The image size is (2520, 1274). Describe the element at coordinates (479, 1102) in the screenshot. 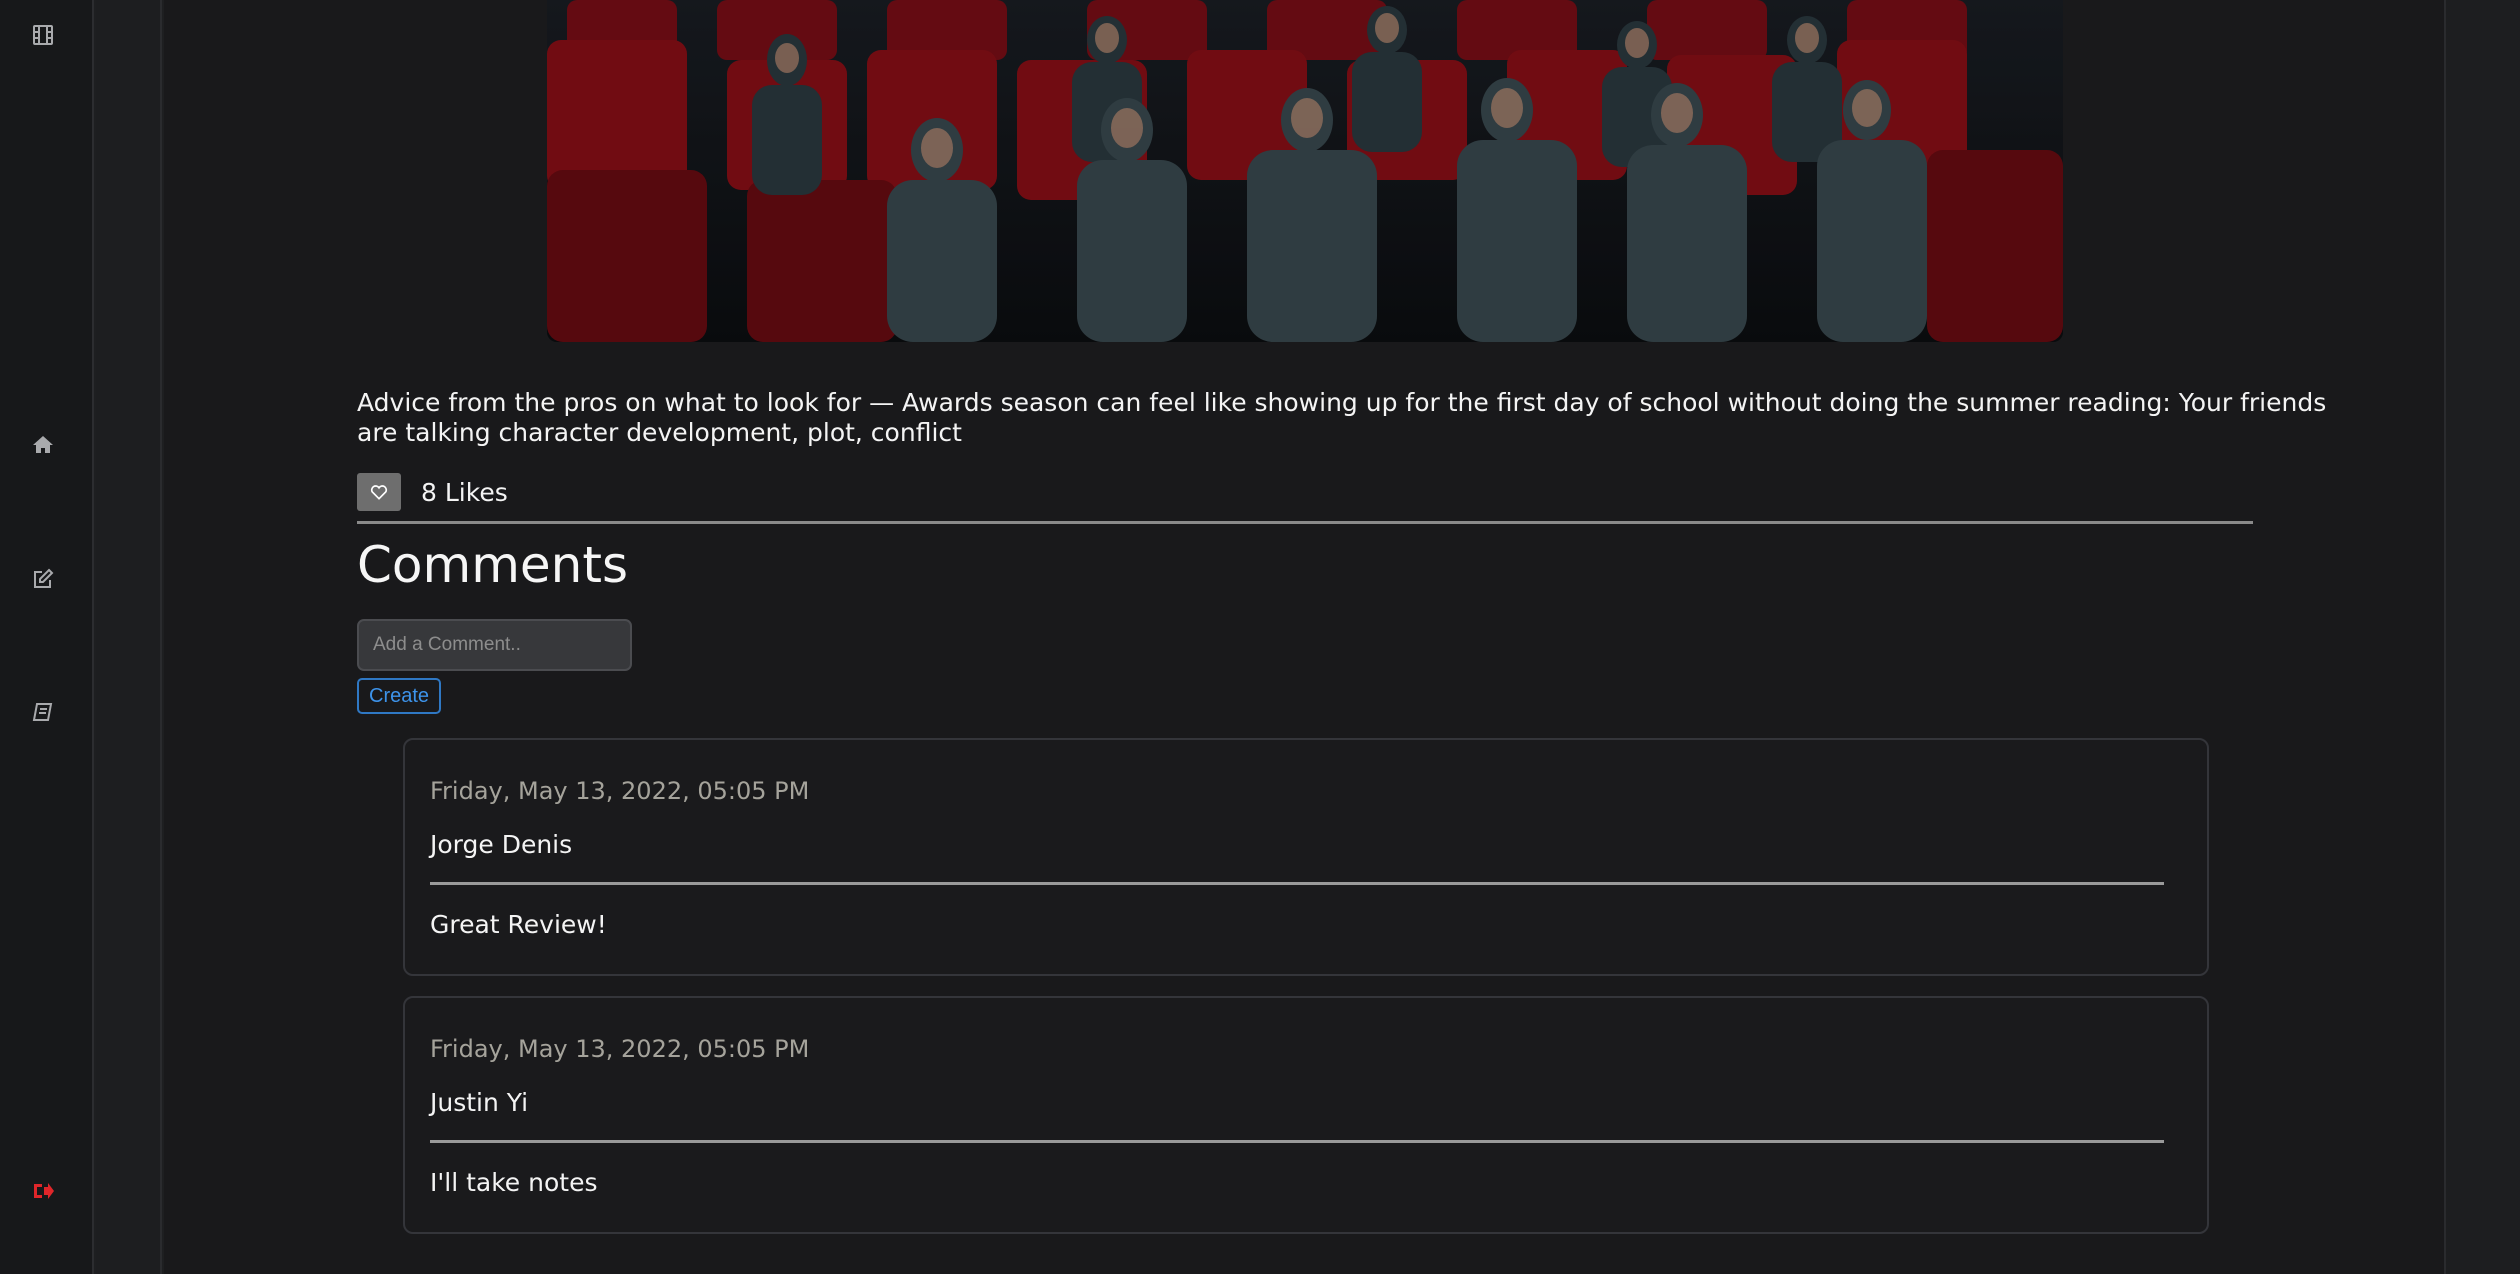

I see `comment-author: Justin Yi` at that location.